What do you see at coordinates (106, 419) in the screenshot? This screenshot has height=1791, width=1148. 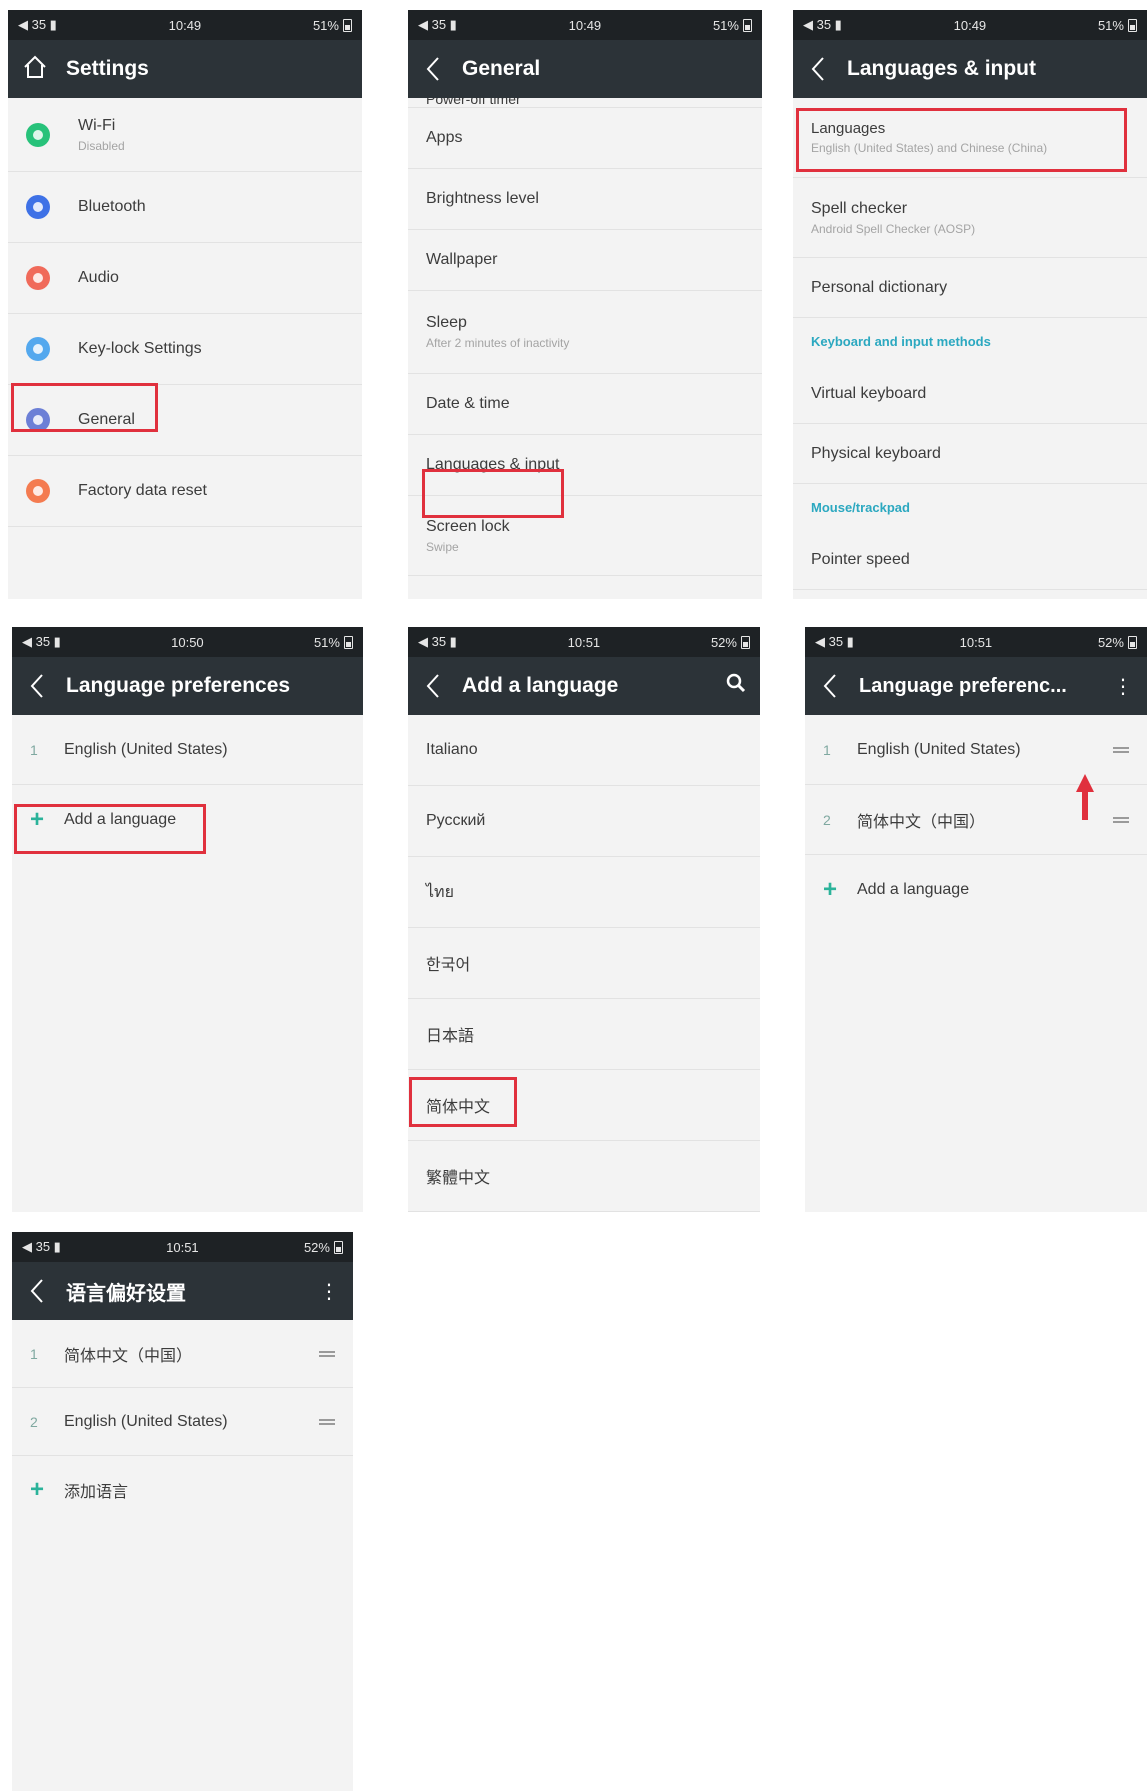 I see `settings-item-label: General` at bounding box center [106, 419].